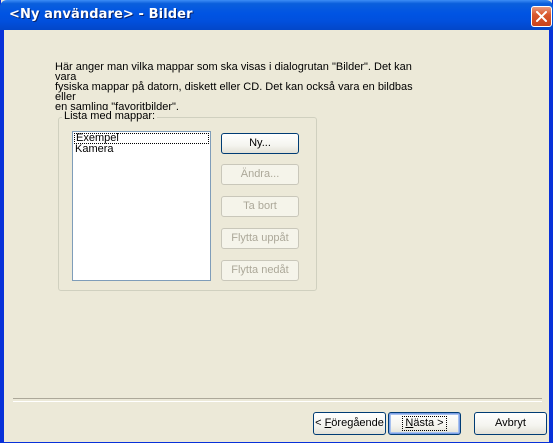 Image resolution: width=553 pixels, height=443 pixels. Describe the element at coordinates (260, 270) in the screenshot. I see `move-down-button: Flytta nedåt` at that location.